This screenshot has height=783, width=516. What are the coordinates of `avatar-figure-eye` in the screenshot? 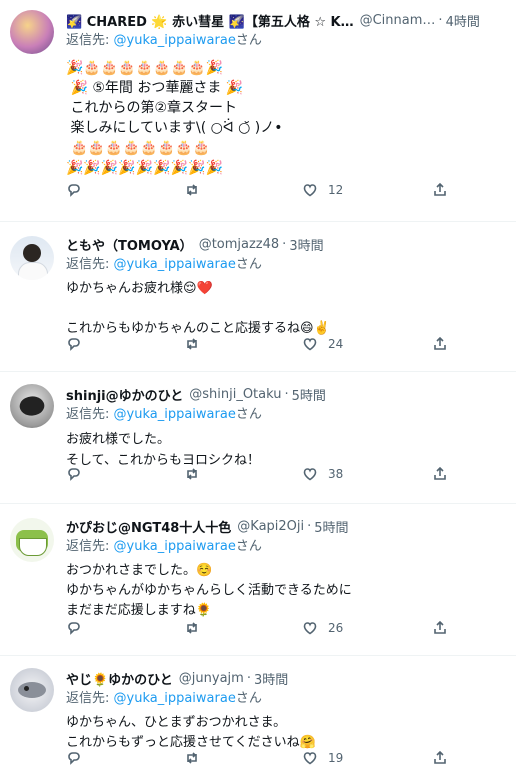 It's located at (26, 688).